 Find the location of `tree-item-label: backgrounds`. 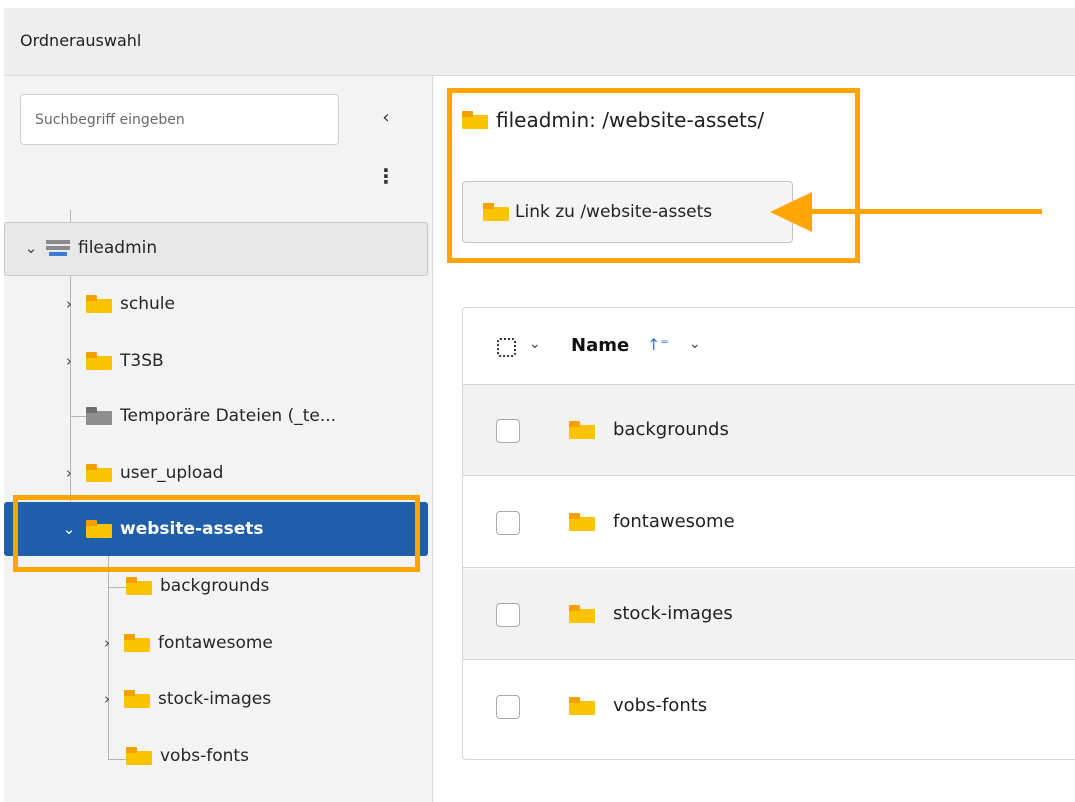

tree-item-label: backgrounds is located at coordinates (215, 586).